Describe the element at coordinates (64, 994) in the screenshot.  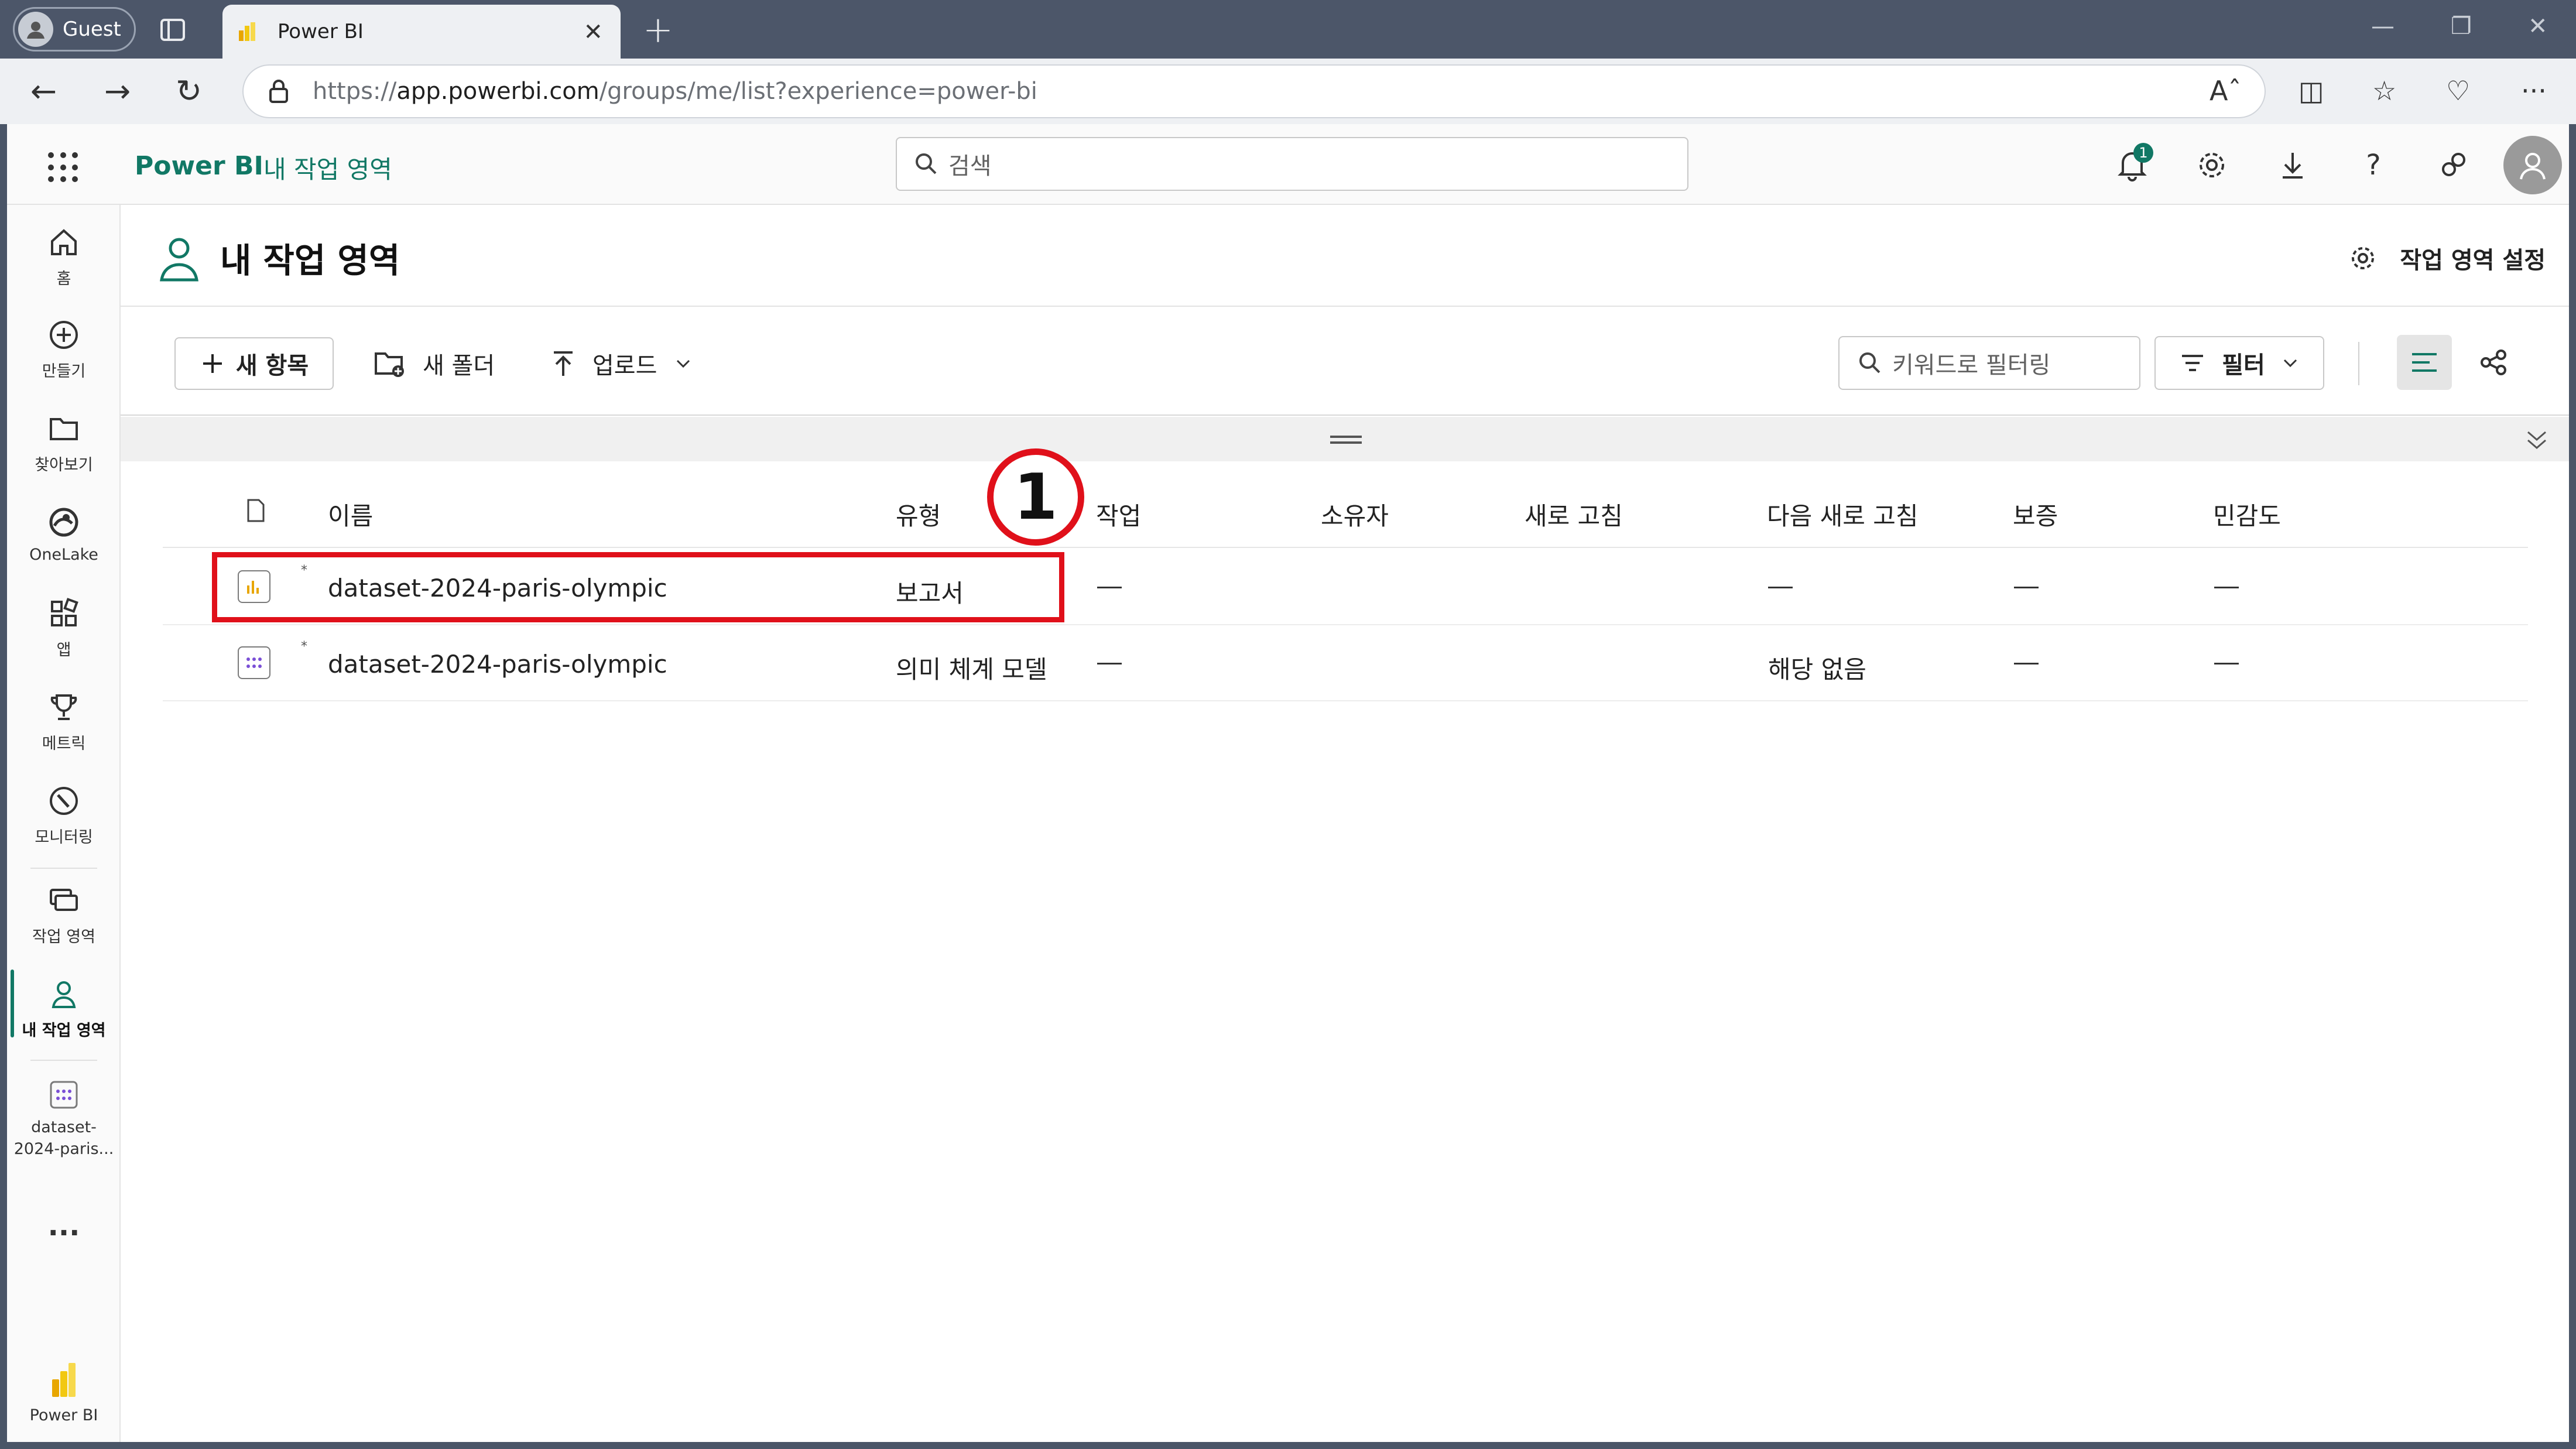
I see `person-icon` at that location.